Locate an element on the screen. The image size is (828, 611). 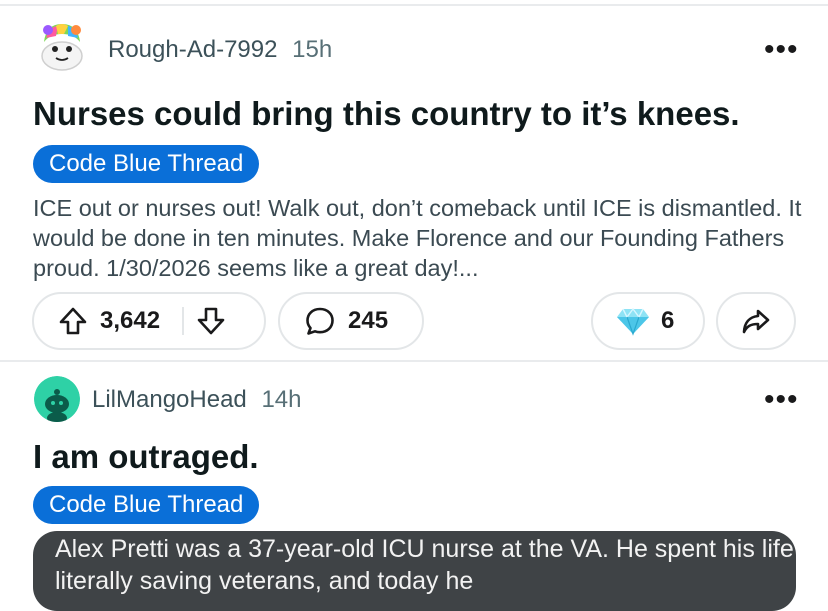
author-name: LilMangoHead is located at coordinates (169, 399).